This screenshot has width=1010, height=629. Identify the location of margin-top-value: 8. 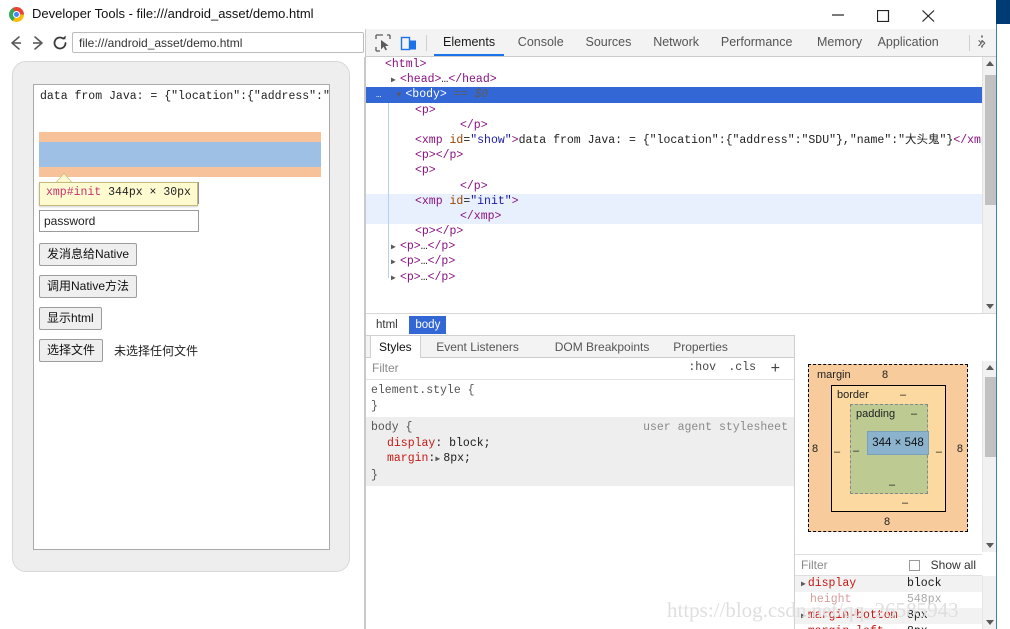
(885, 375).